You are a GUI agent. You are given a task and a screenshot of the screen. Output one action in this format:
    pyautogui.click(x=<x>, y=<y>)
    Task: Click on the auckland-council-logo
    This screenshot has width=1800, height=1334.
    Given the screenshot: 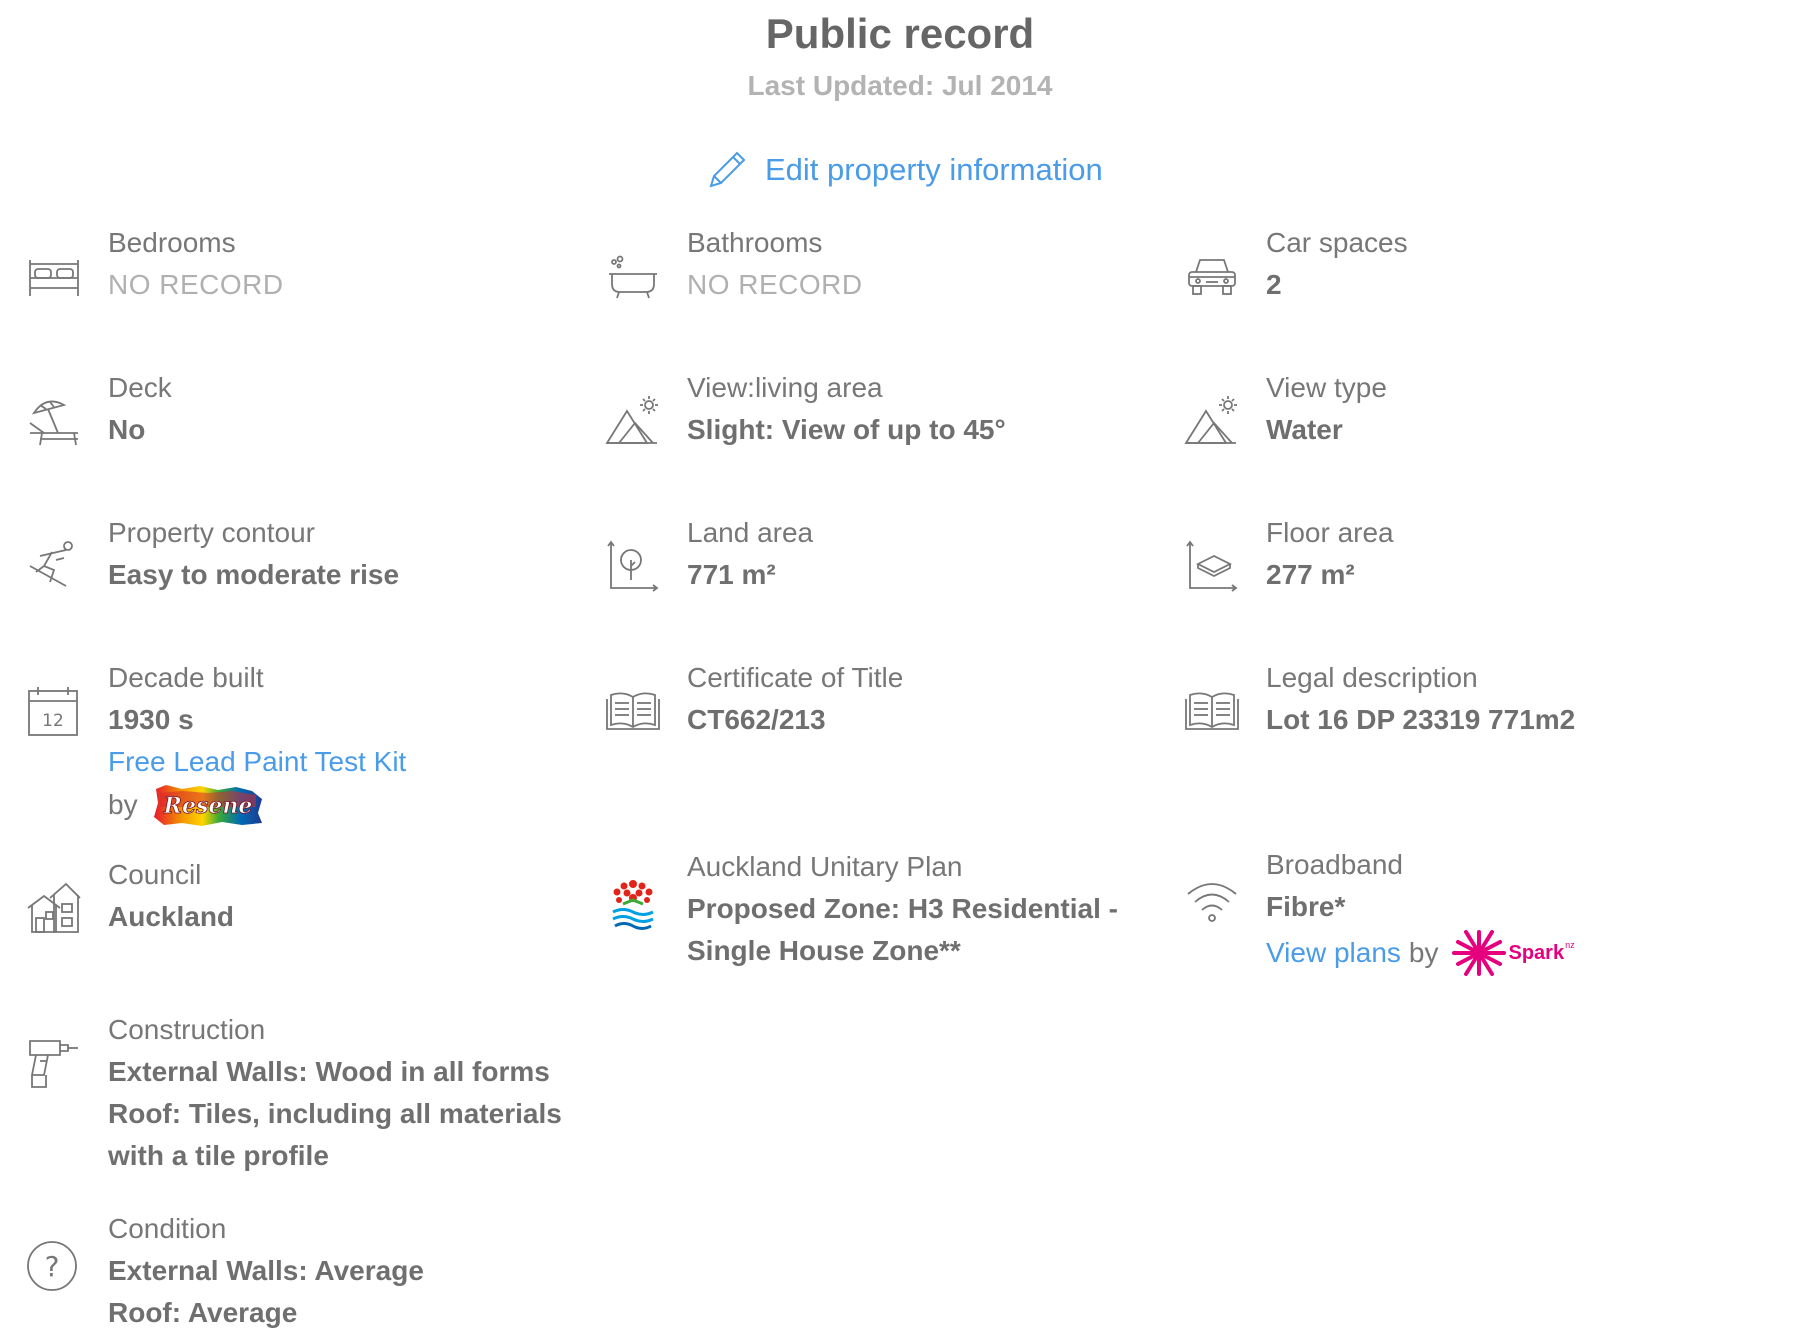 What is the action you would take?
    pyautogui.click(x=633, y=904)
    